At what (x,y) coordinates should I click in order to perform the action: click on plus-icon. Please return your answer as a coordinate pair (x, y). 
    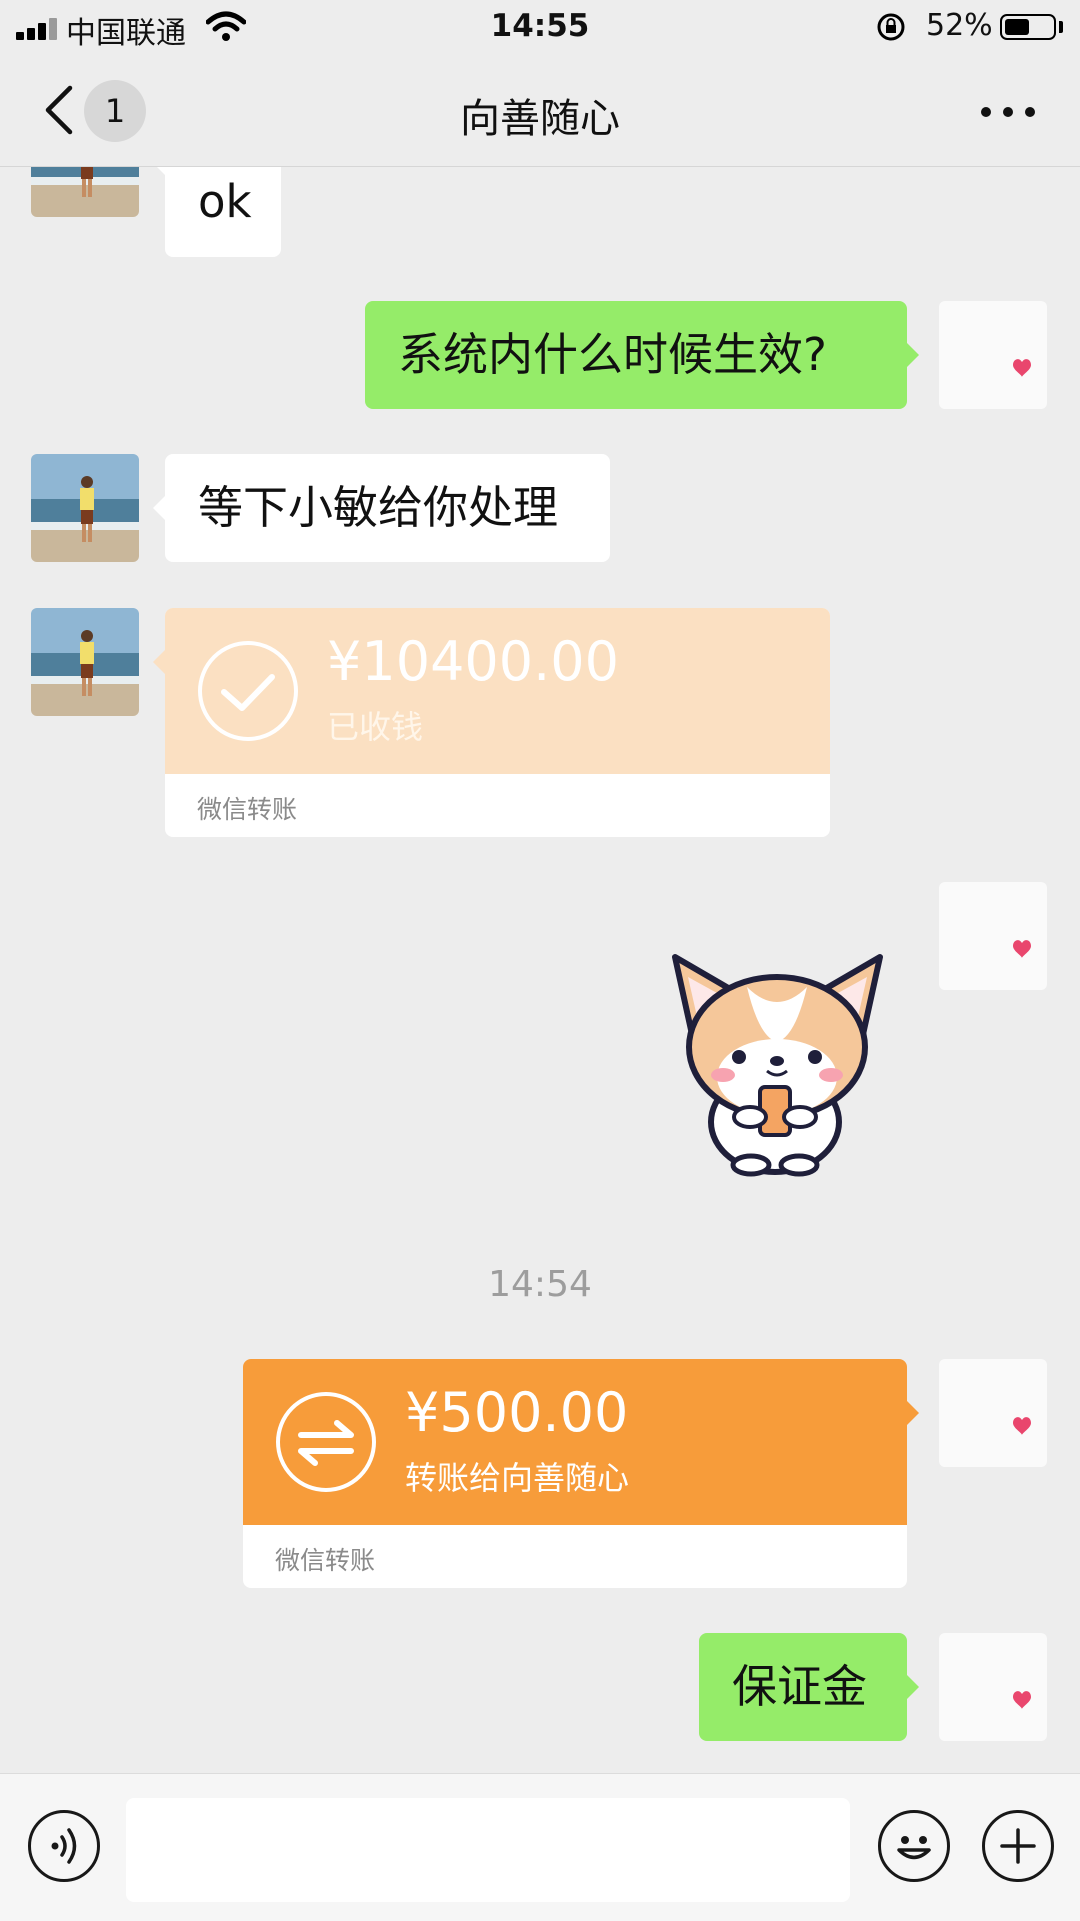
    Looking at the image, I should click on (1018, 1846).